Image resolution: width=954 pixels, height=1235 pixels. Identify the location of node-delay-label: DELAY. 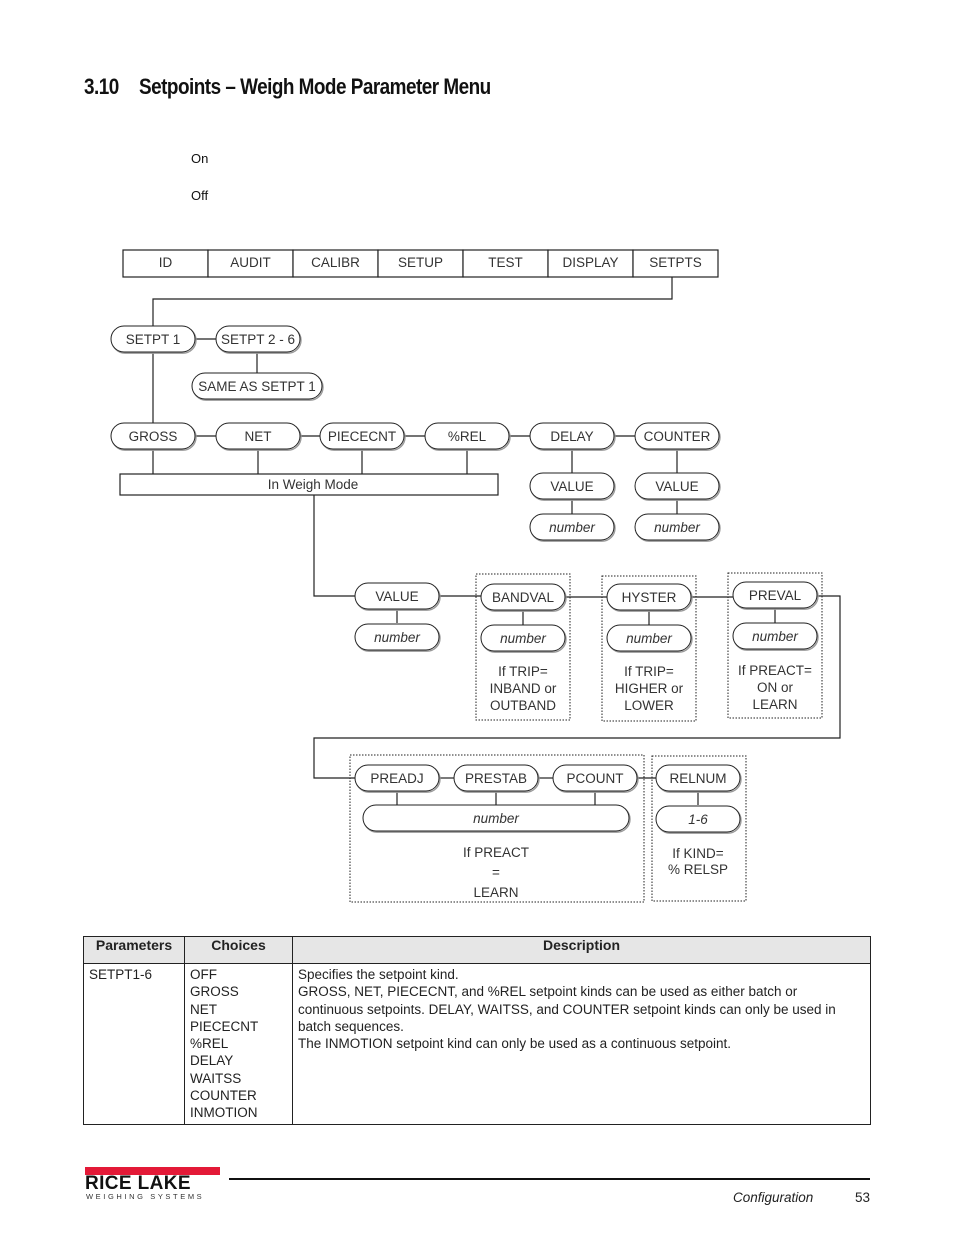
(571, 436).